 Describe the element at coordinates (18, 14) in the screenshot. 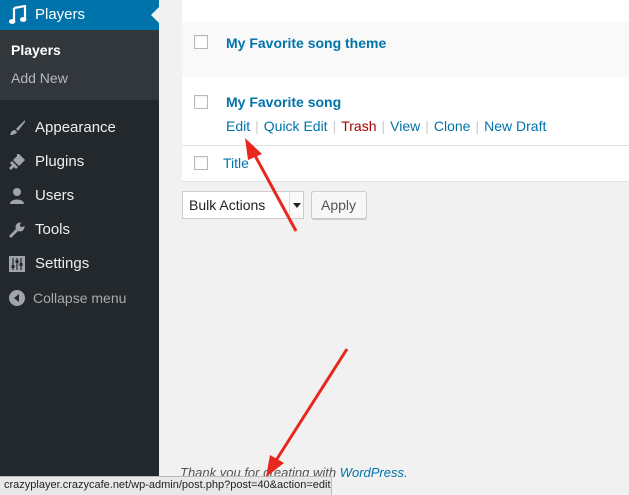

I see `music-note-icon` at that location.